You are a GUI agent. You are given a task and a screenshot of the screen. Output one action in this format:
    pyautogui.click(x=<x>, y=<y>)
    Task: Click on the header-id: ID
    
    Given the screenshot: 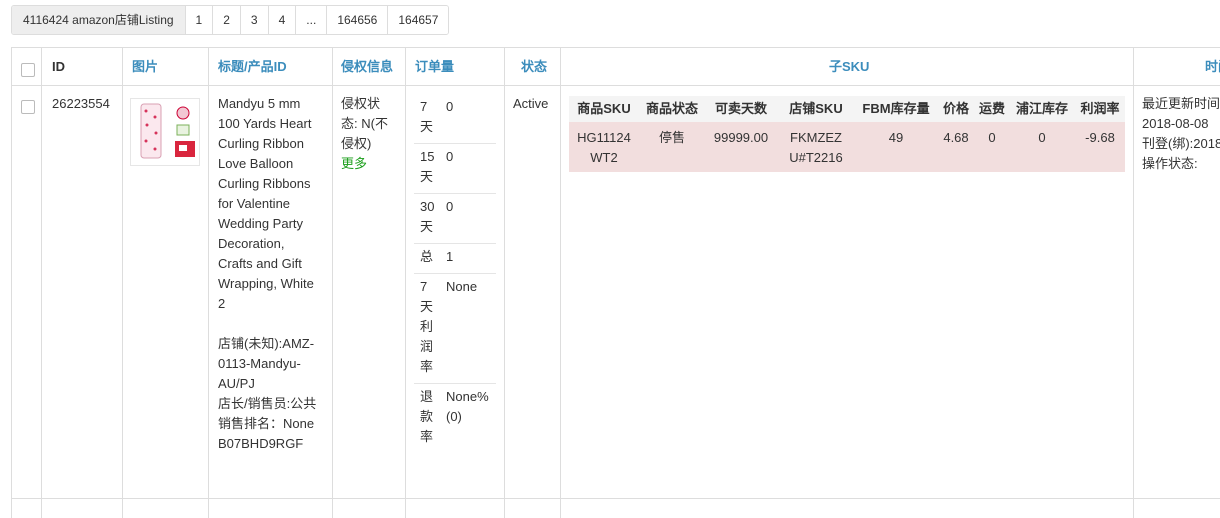 What is the action you would take?
    pyautogui.click(x=58, y=66)
    